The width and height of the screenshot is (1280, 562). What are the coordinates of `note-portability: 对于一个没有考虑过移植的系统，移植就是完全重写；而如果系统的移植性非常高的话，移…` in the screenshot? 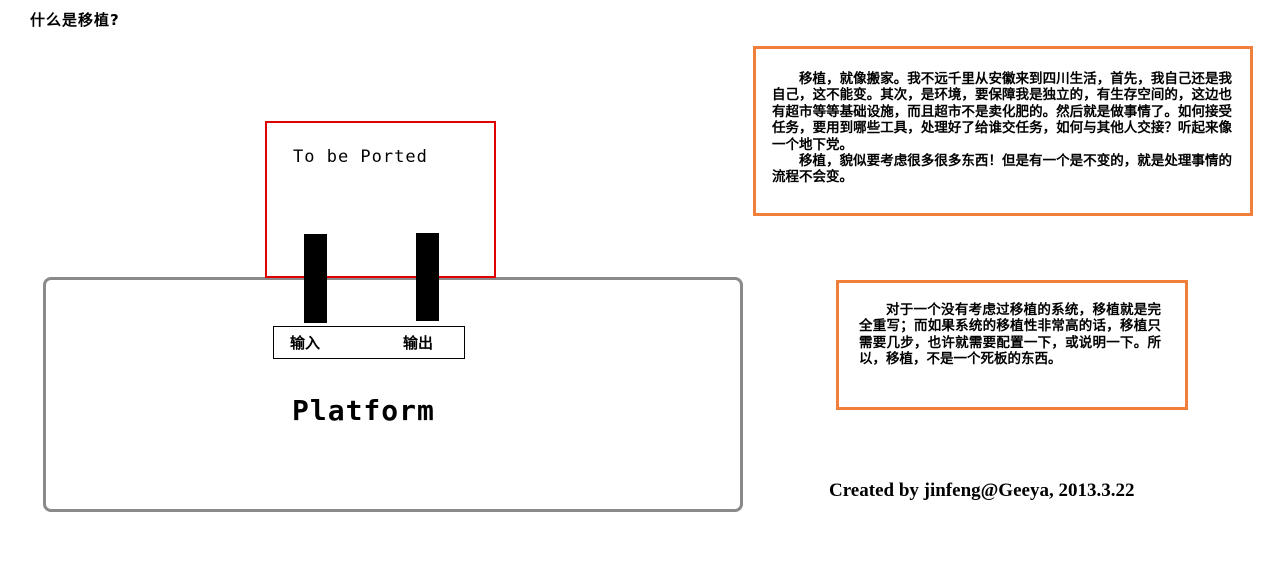 It's located at (1012, 345).